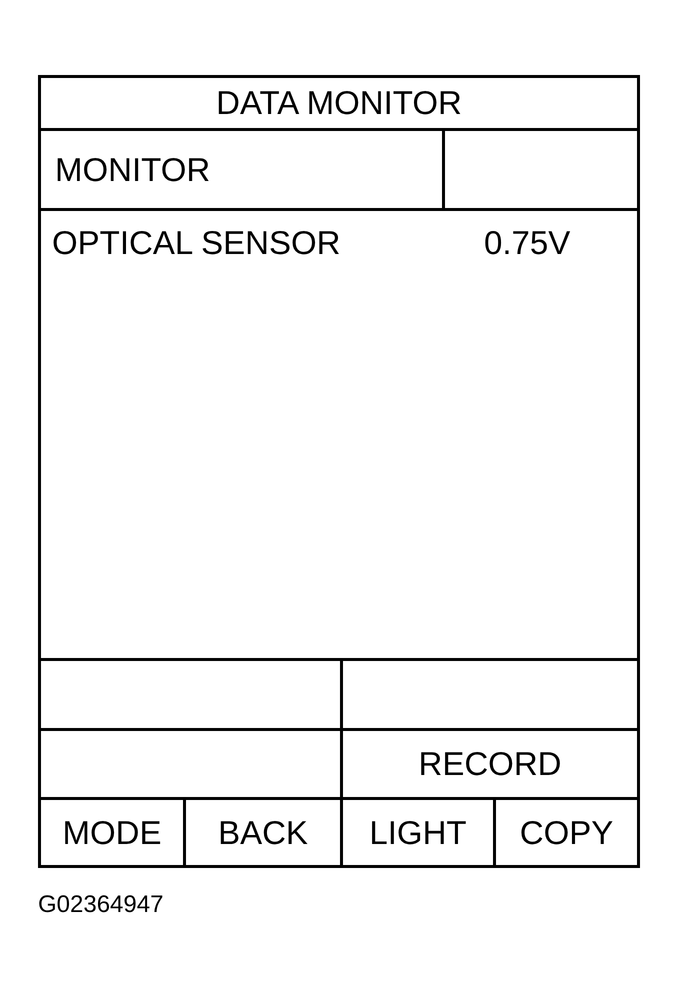 Image resolution: width=679 pixels, height=988 pixels. I want to click on reading-name: OPTICAL SENSOR, so click(197, 243).